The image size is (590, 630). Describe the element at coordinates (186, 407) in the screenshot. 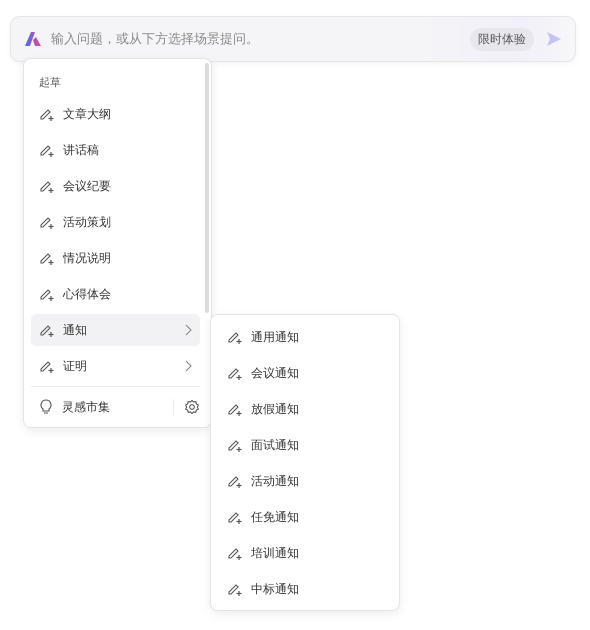

I see `settings-icon` at that location.